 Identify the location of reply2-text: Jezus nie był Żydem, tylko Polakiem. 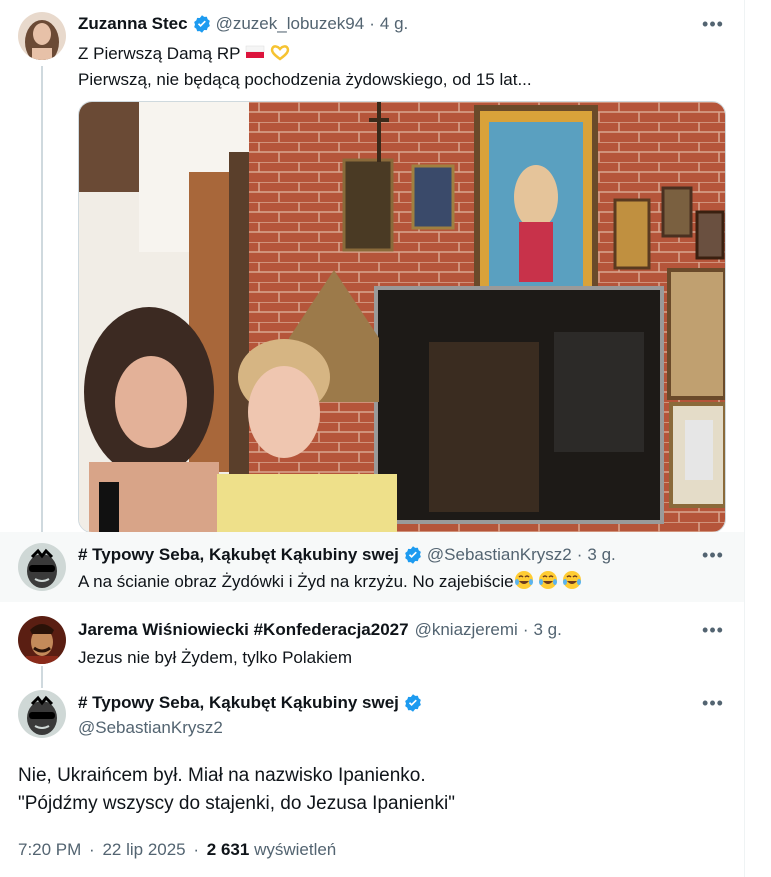
(215, 657).